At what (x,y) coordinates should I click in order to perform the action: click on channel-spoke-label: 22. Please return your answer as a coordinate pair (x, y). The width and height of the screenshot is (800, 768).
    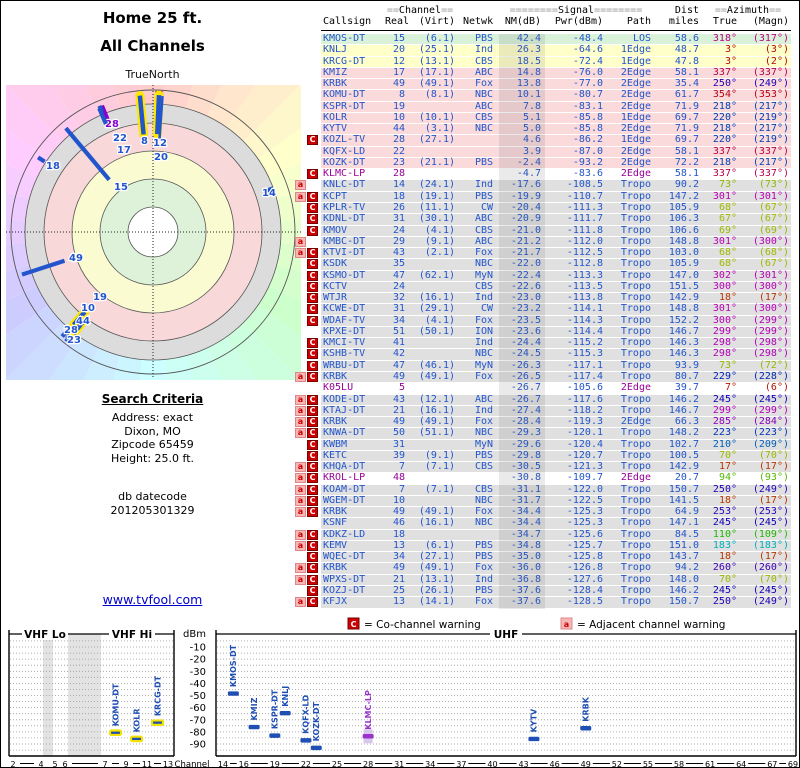
    Looking at the image, I should click on (120, 138).